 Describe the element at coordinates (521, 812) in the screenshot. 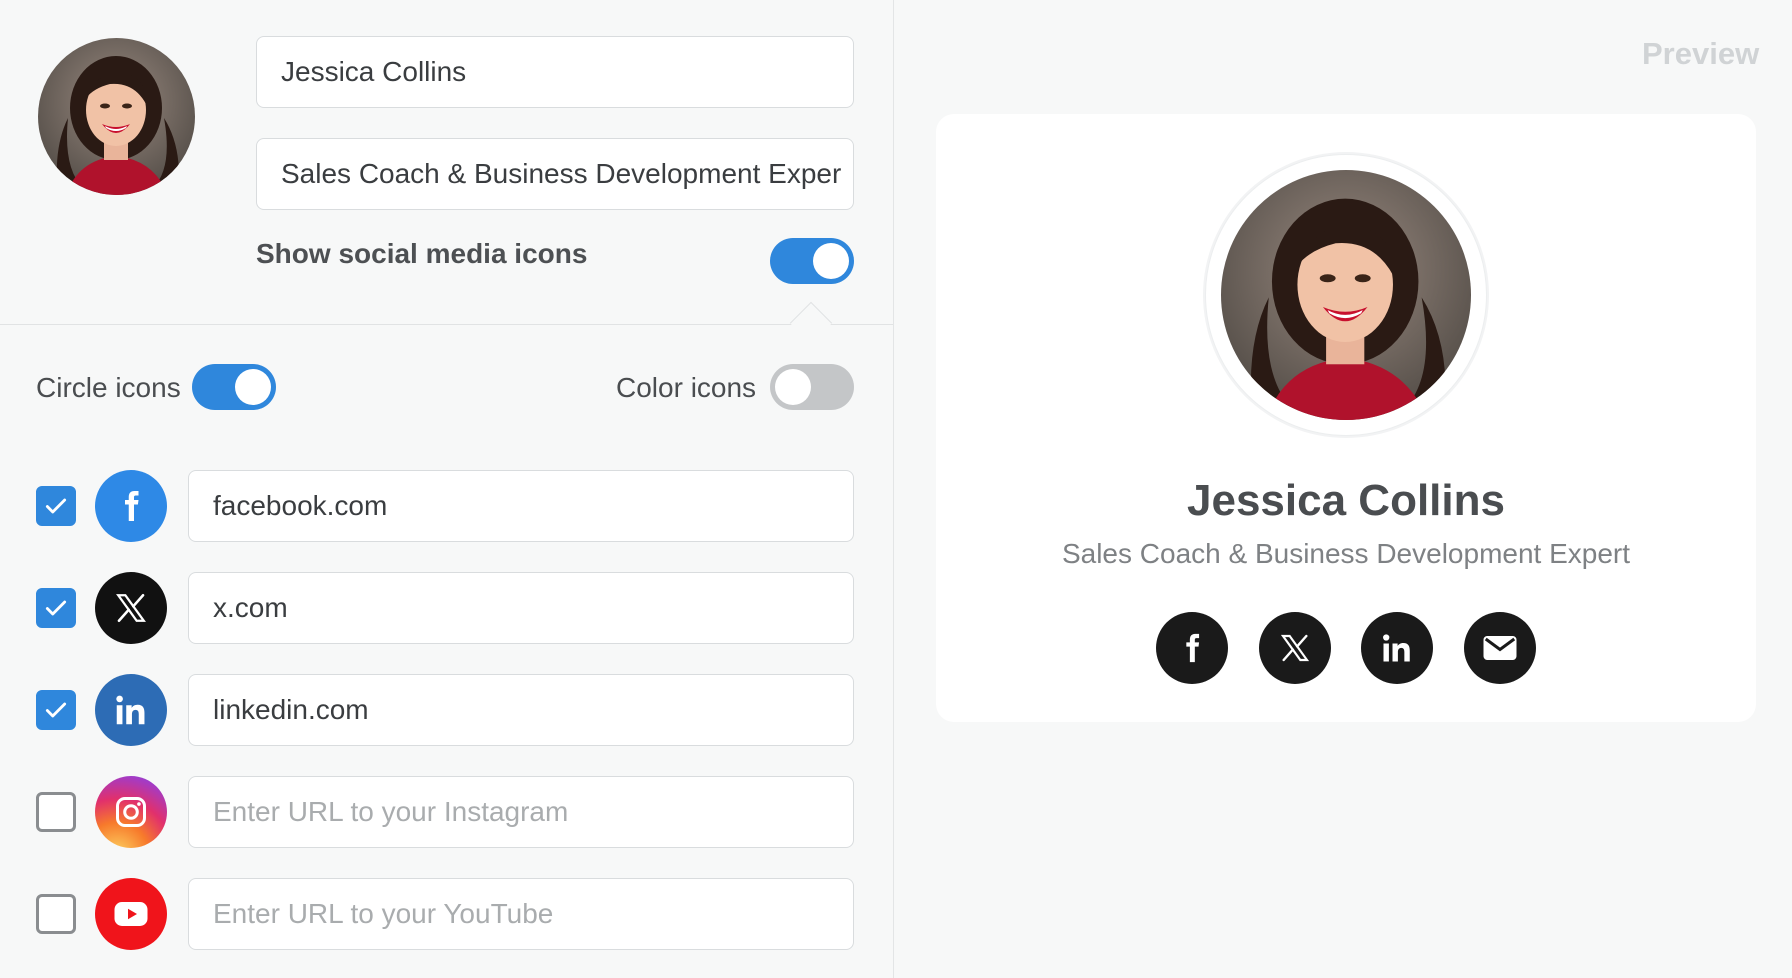

I see `instagram-url-input: Enter URL to your Instagram` at that location.